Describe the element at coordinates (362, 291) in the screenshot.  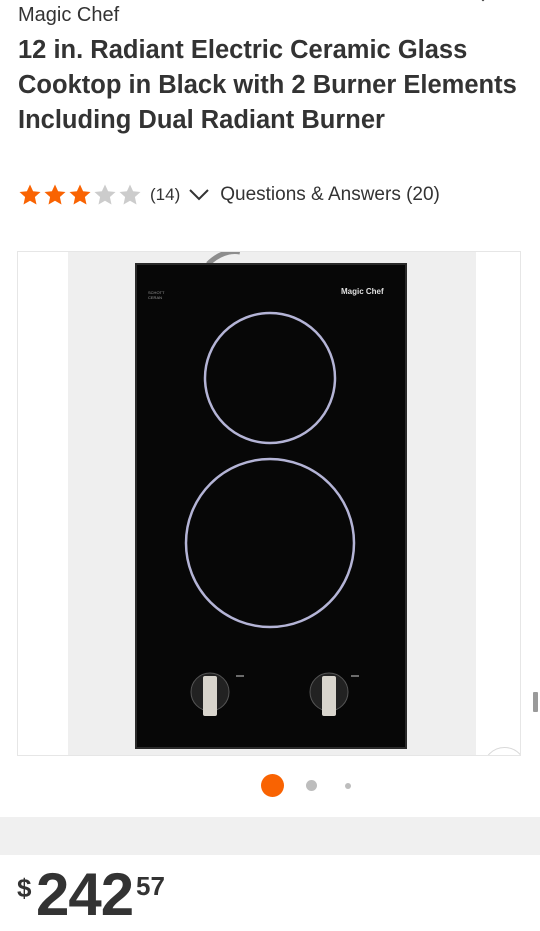
I see `cooktop-brand-mark: Magic Chef` at that location.